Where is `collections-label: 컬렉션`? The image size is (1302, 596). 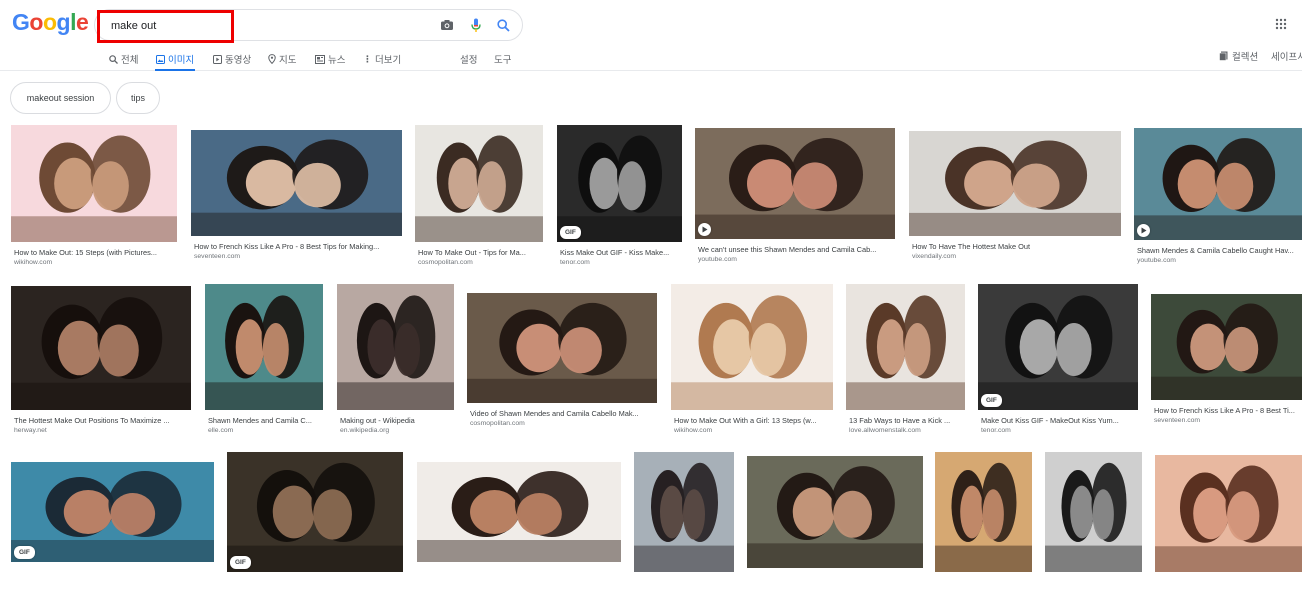 collections-label: 컬렉션 is located at coordinates (1245, 57).